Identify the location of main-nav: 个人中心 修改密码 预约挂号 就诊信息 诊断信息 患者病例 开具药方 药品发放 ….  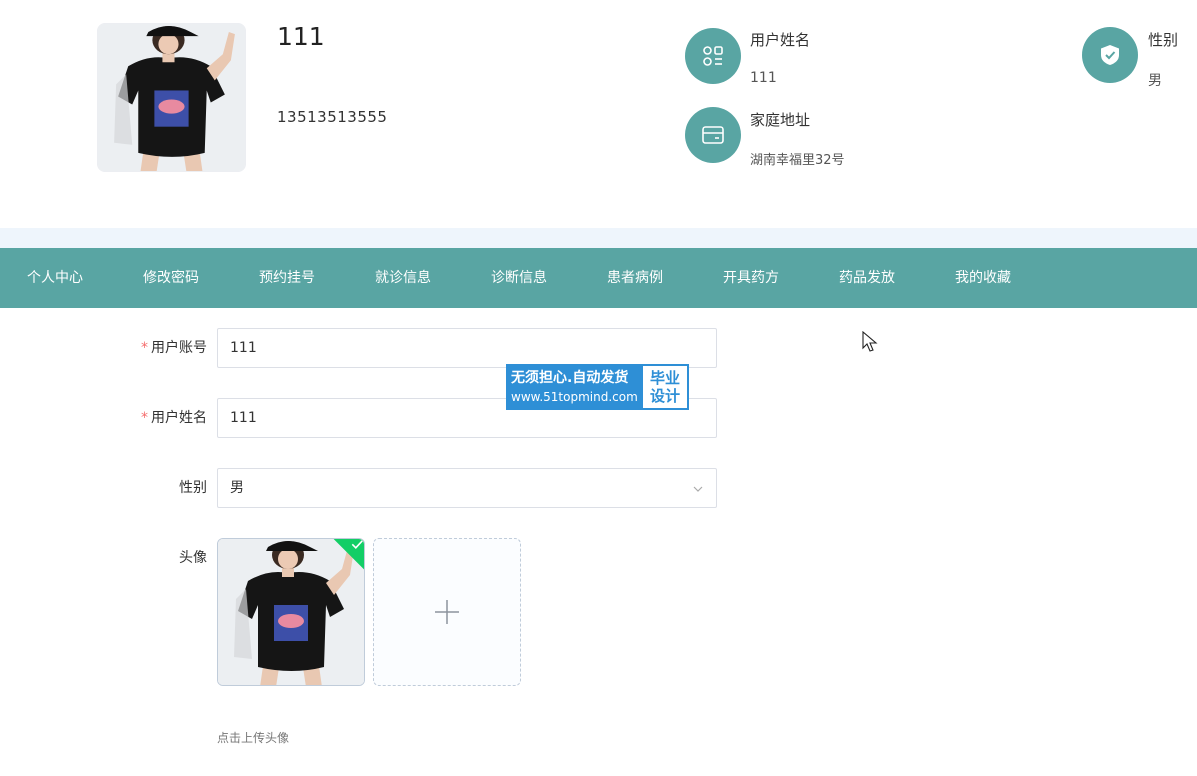
(598, 278).